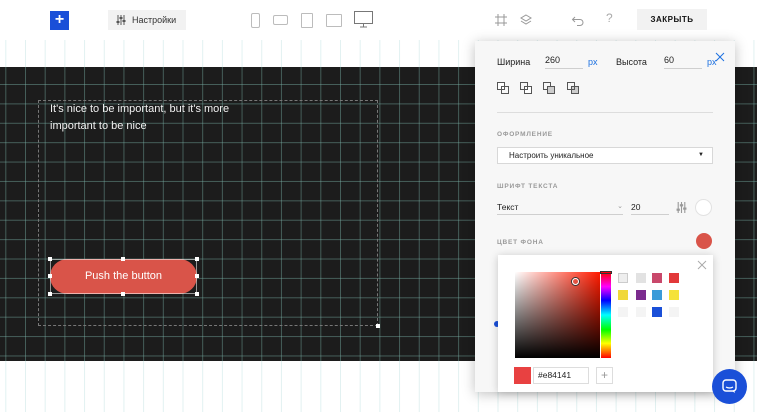 This screenshot has height=412, width=757. I want to click on width-unit: px, so click(593, 62).